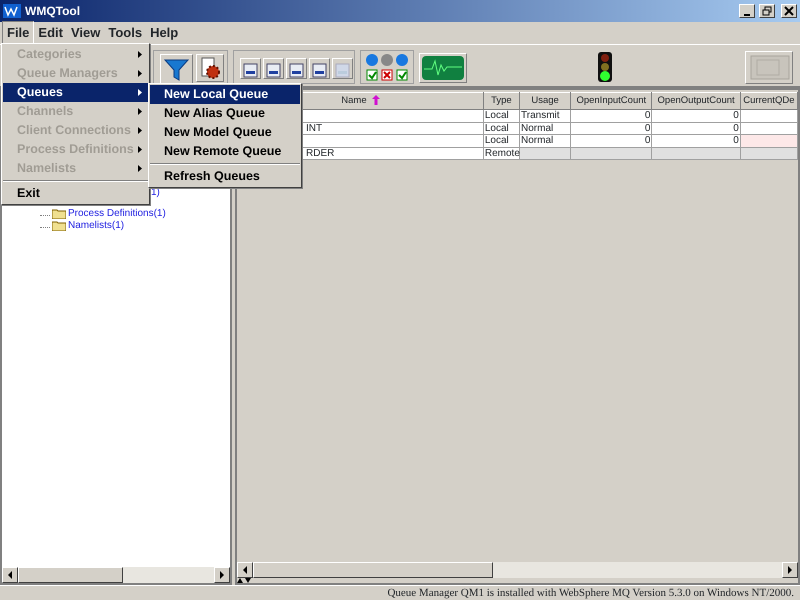 The height and width of the screenshot is (600, 800). I want to click on table-cell, so click(545, 153).